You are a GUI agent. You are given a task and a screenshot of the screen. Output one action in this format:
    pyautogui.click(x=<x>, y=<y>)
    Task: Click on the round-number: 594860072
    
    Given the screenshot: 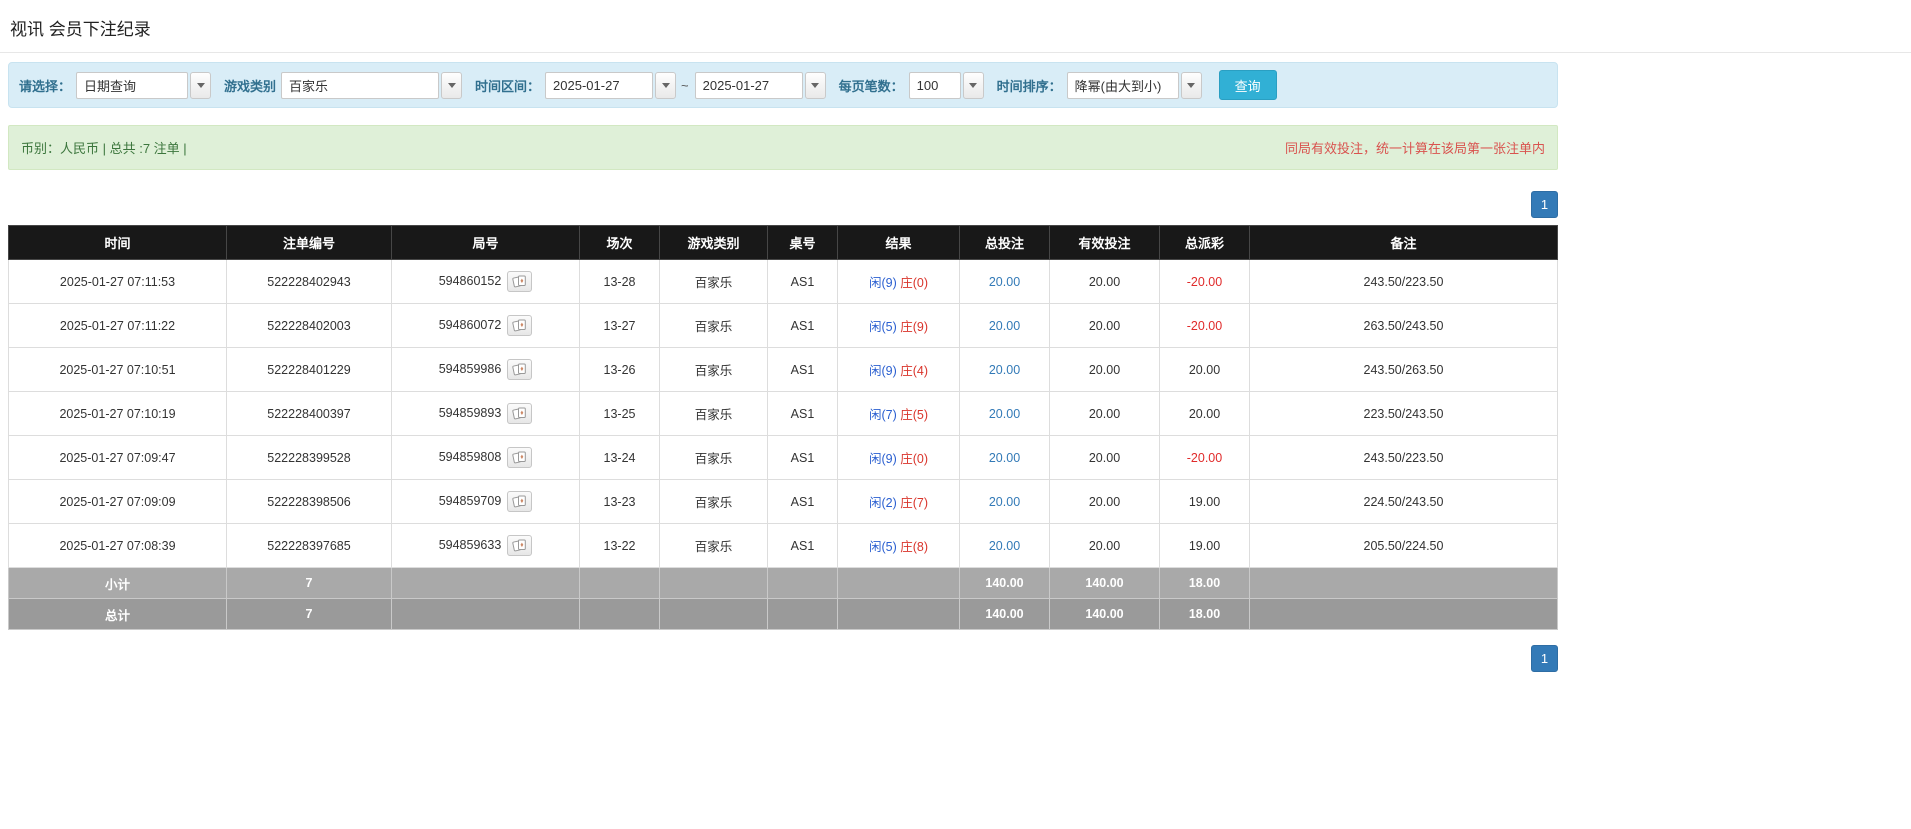 What is the action you would take?
    pyautogui.click(x=470, y=324)
    